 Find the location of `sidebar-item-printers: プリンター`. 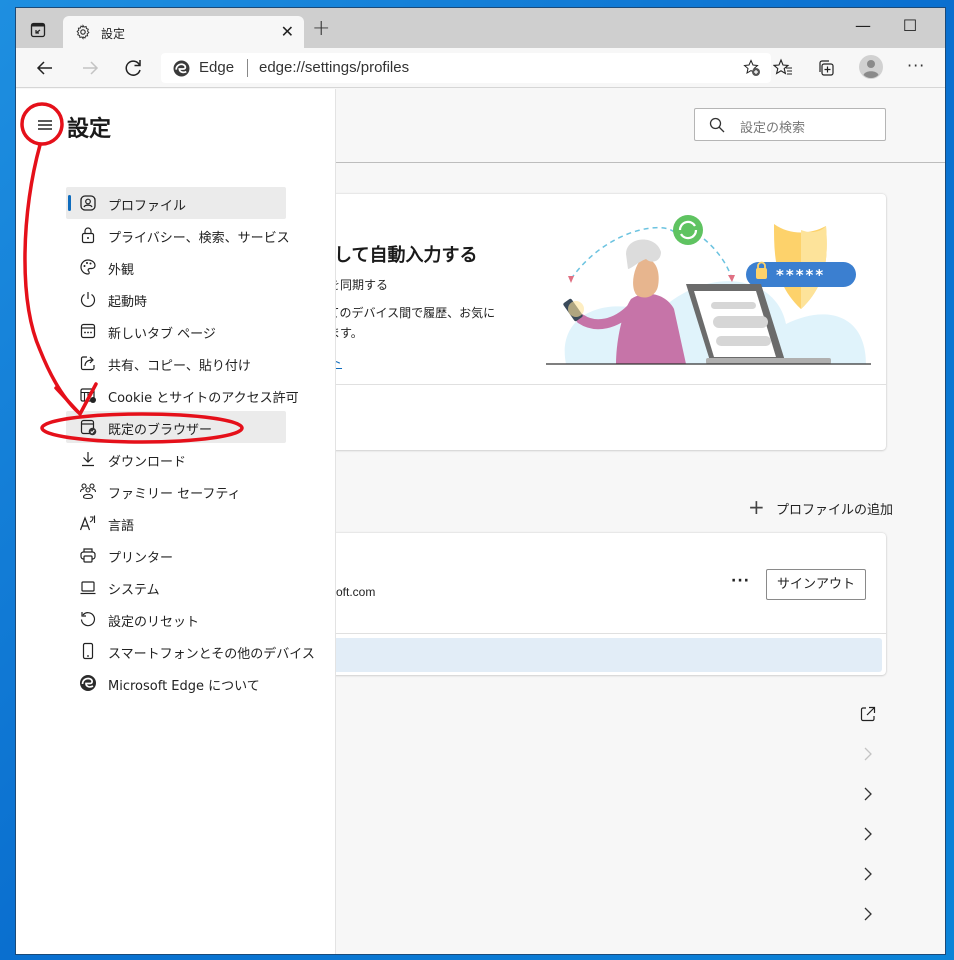

sidebar-item-printers: プリンター is located at coordinates (176, 555).